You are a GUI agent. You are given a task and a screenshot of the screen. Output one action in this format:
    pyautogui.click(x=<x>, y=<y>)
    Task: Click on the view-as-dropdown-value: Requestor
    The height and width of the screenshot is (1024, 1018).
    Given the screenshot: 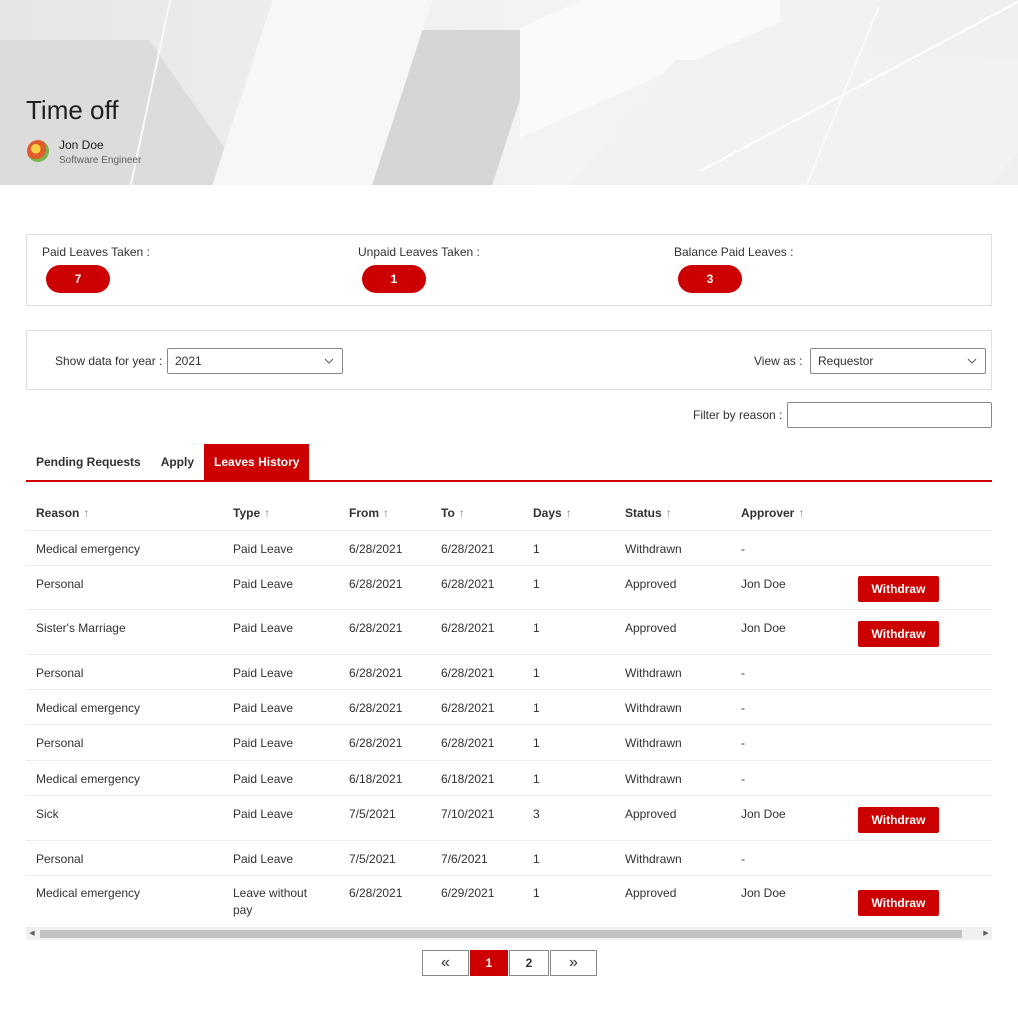 What is the action you would take?
    pyautogui.click(x=846, y=361)
    